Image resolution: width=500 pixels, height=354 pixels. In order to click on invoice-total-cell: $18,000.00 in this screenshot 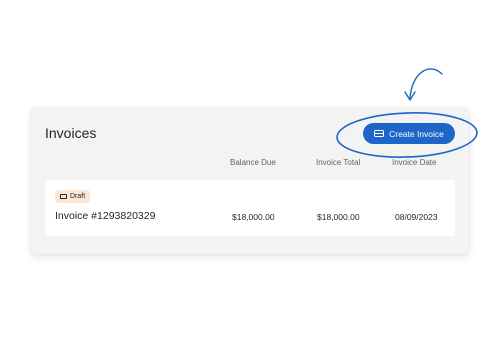, I will do `click(338, 217)`.